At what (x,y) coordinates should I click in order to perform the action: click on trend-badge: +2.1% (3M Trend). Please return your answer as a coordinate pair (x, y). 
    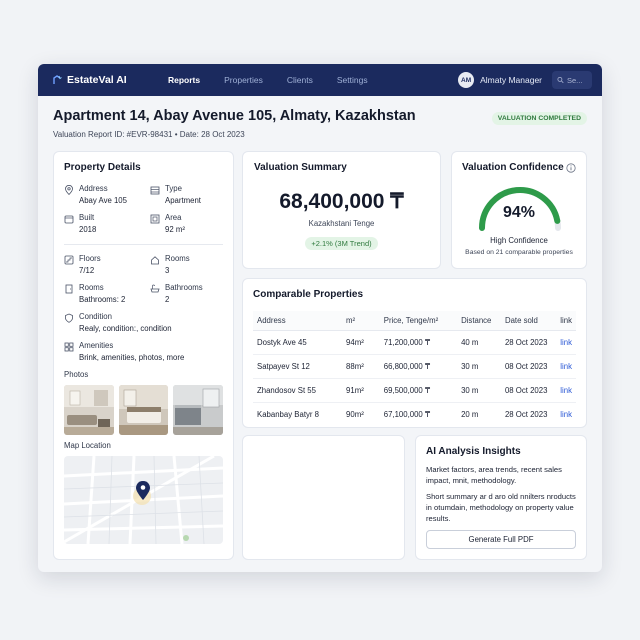
    Looking at the image, I should click on (341, 243).